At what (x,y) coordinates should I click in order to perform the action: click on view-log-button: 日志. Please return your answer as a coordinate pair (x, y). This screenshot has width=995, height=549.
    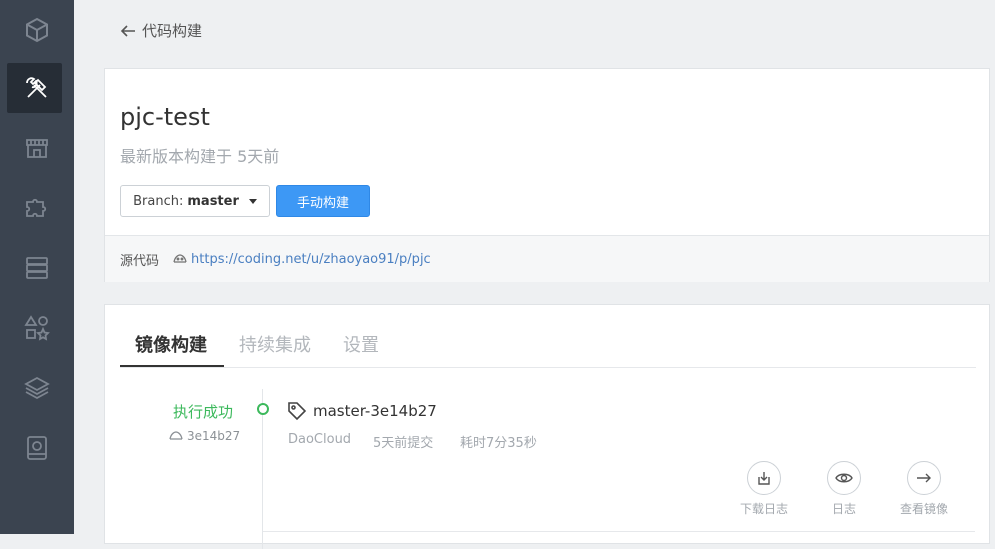
    Looking at the image, I should click on (844, 489).